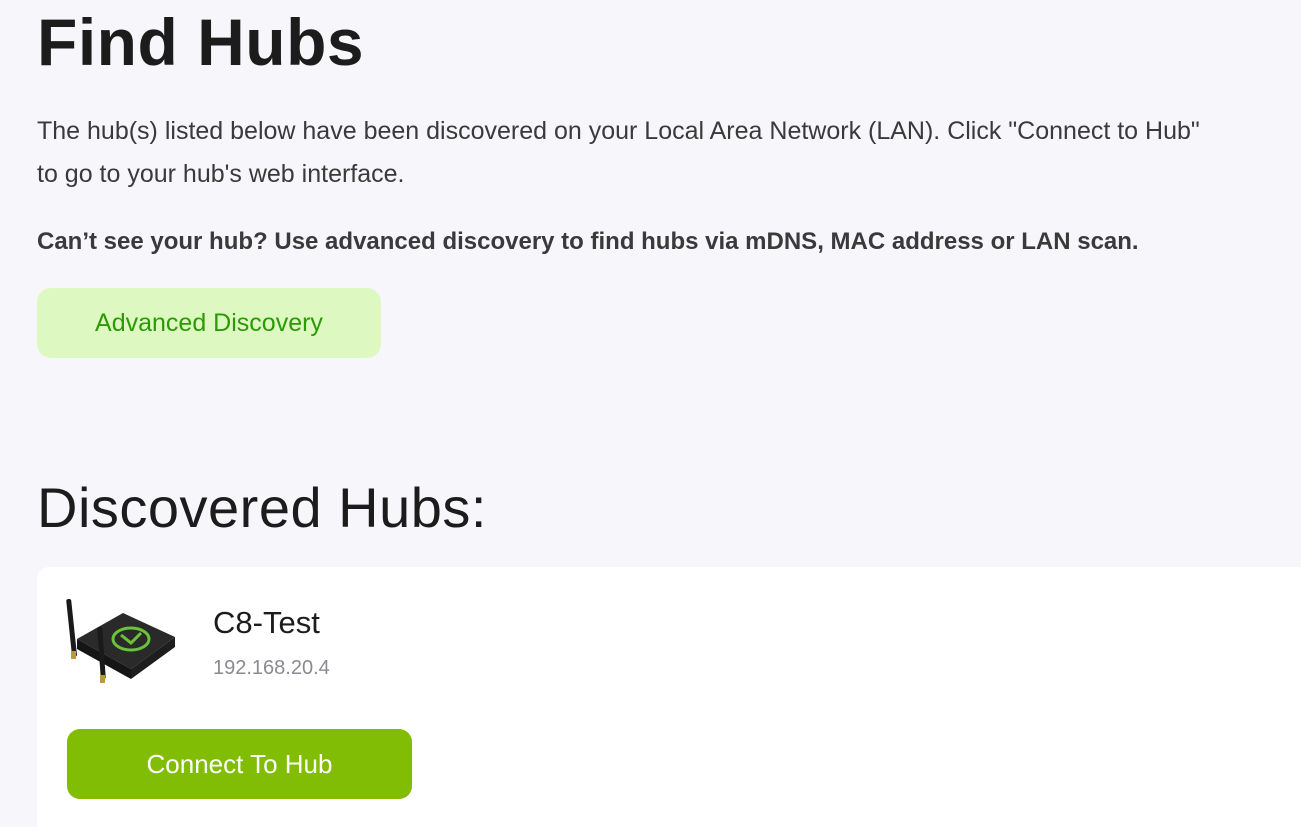 The image size is (1301, 827). I want to click on hub-device-icon, so click(122, 642).